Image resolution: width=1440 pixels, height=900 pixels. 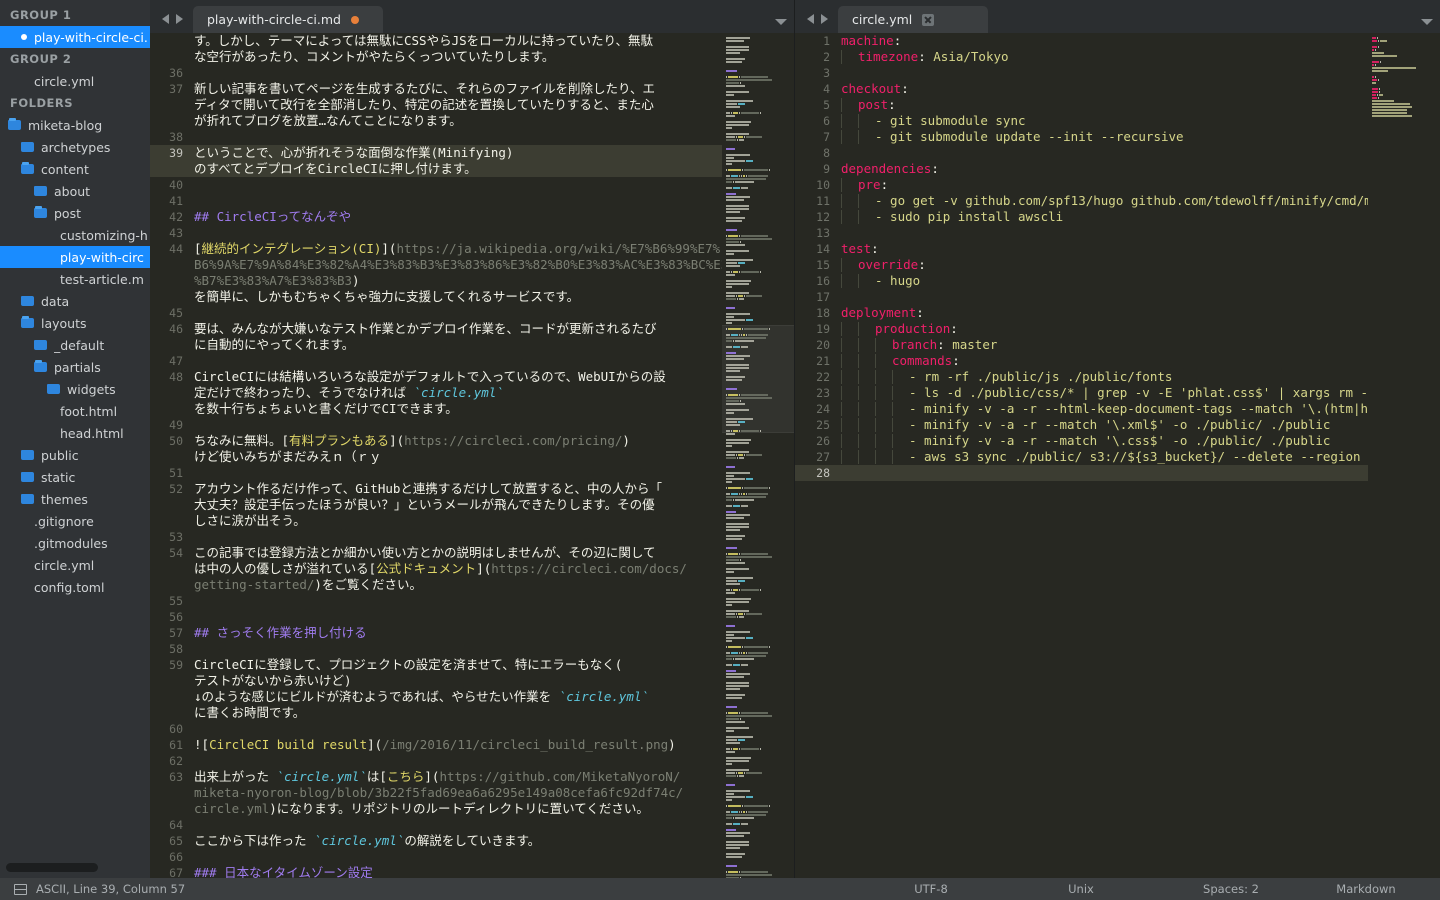 I want to click on sidebar-item-archetypes: archetypes, so click(x=75, y=147).